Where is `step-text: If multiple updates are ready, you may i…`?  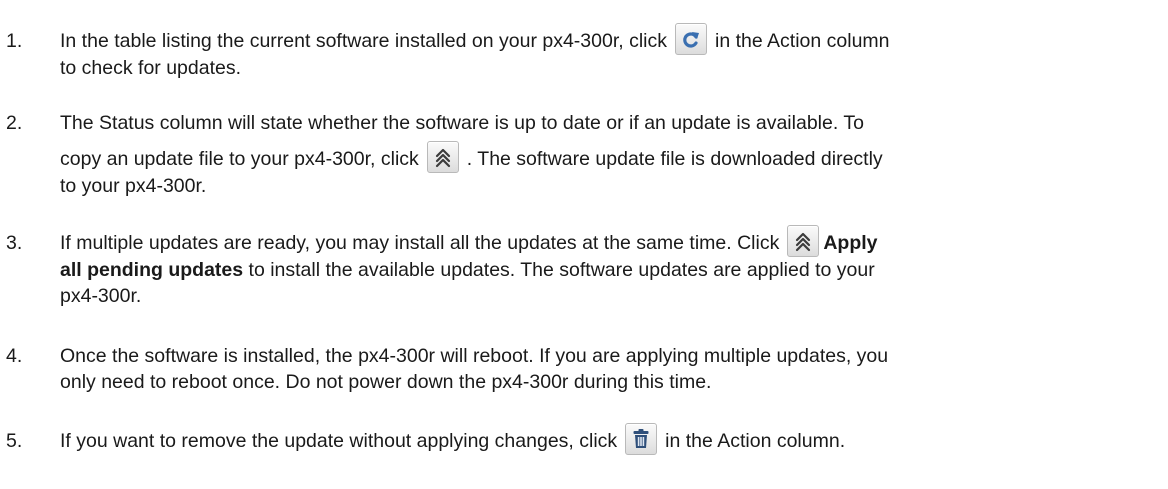
step-text: If multiple updates are ready, you may i… is located at coordinates (420, 243).